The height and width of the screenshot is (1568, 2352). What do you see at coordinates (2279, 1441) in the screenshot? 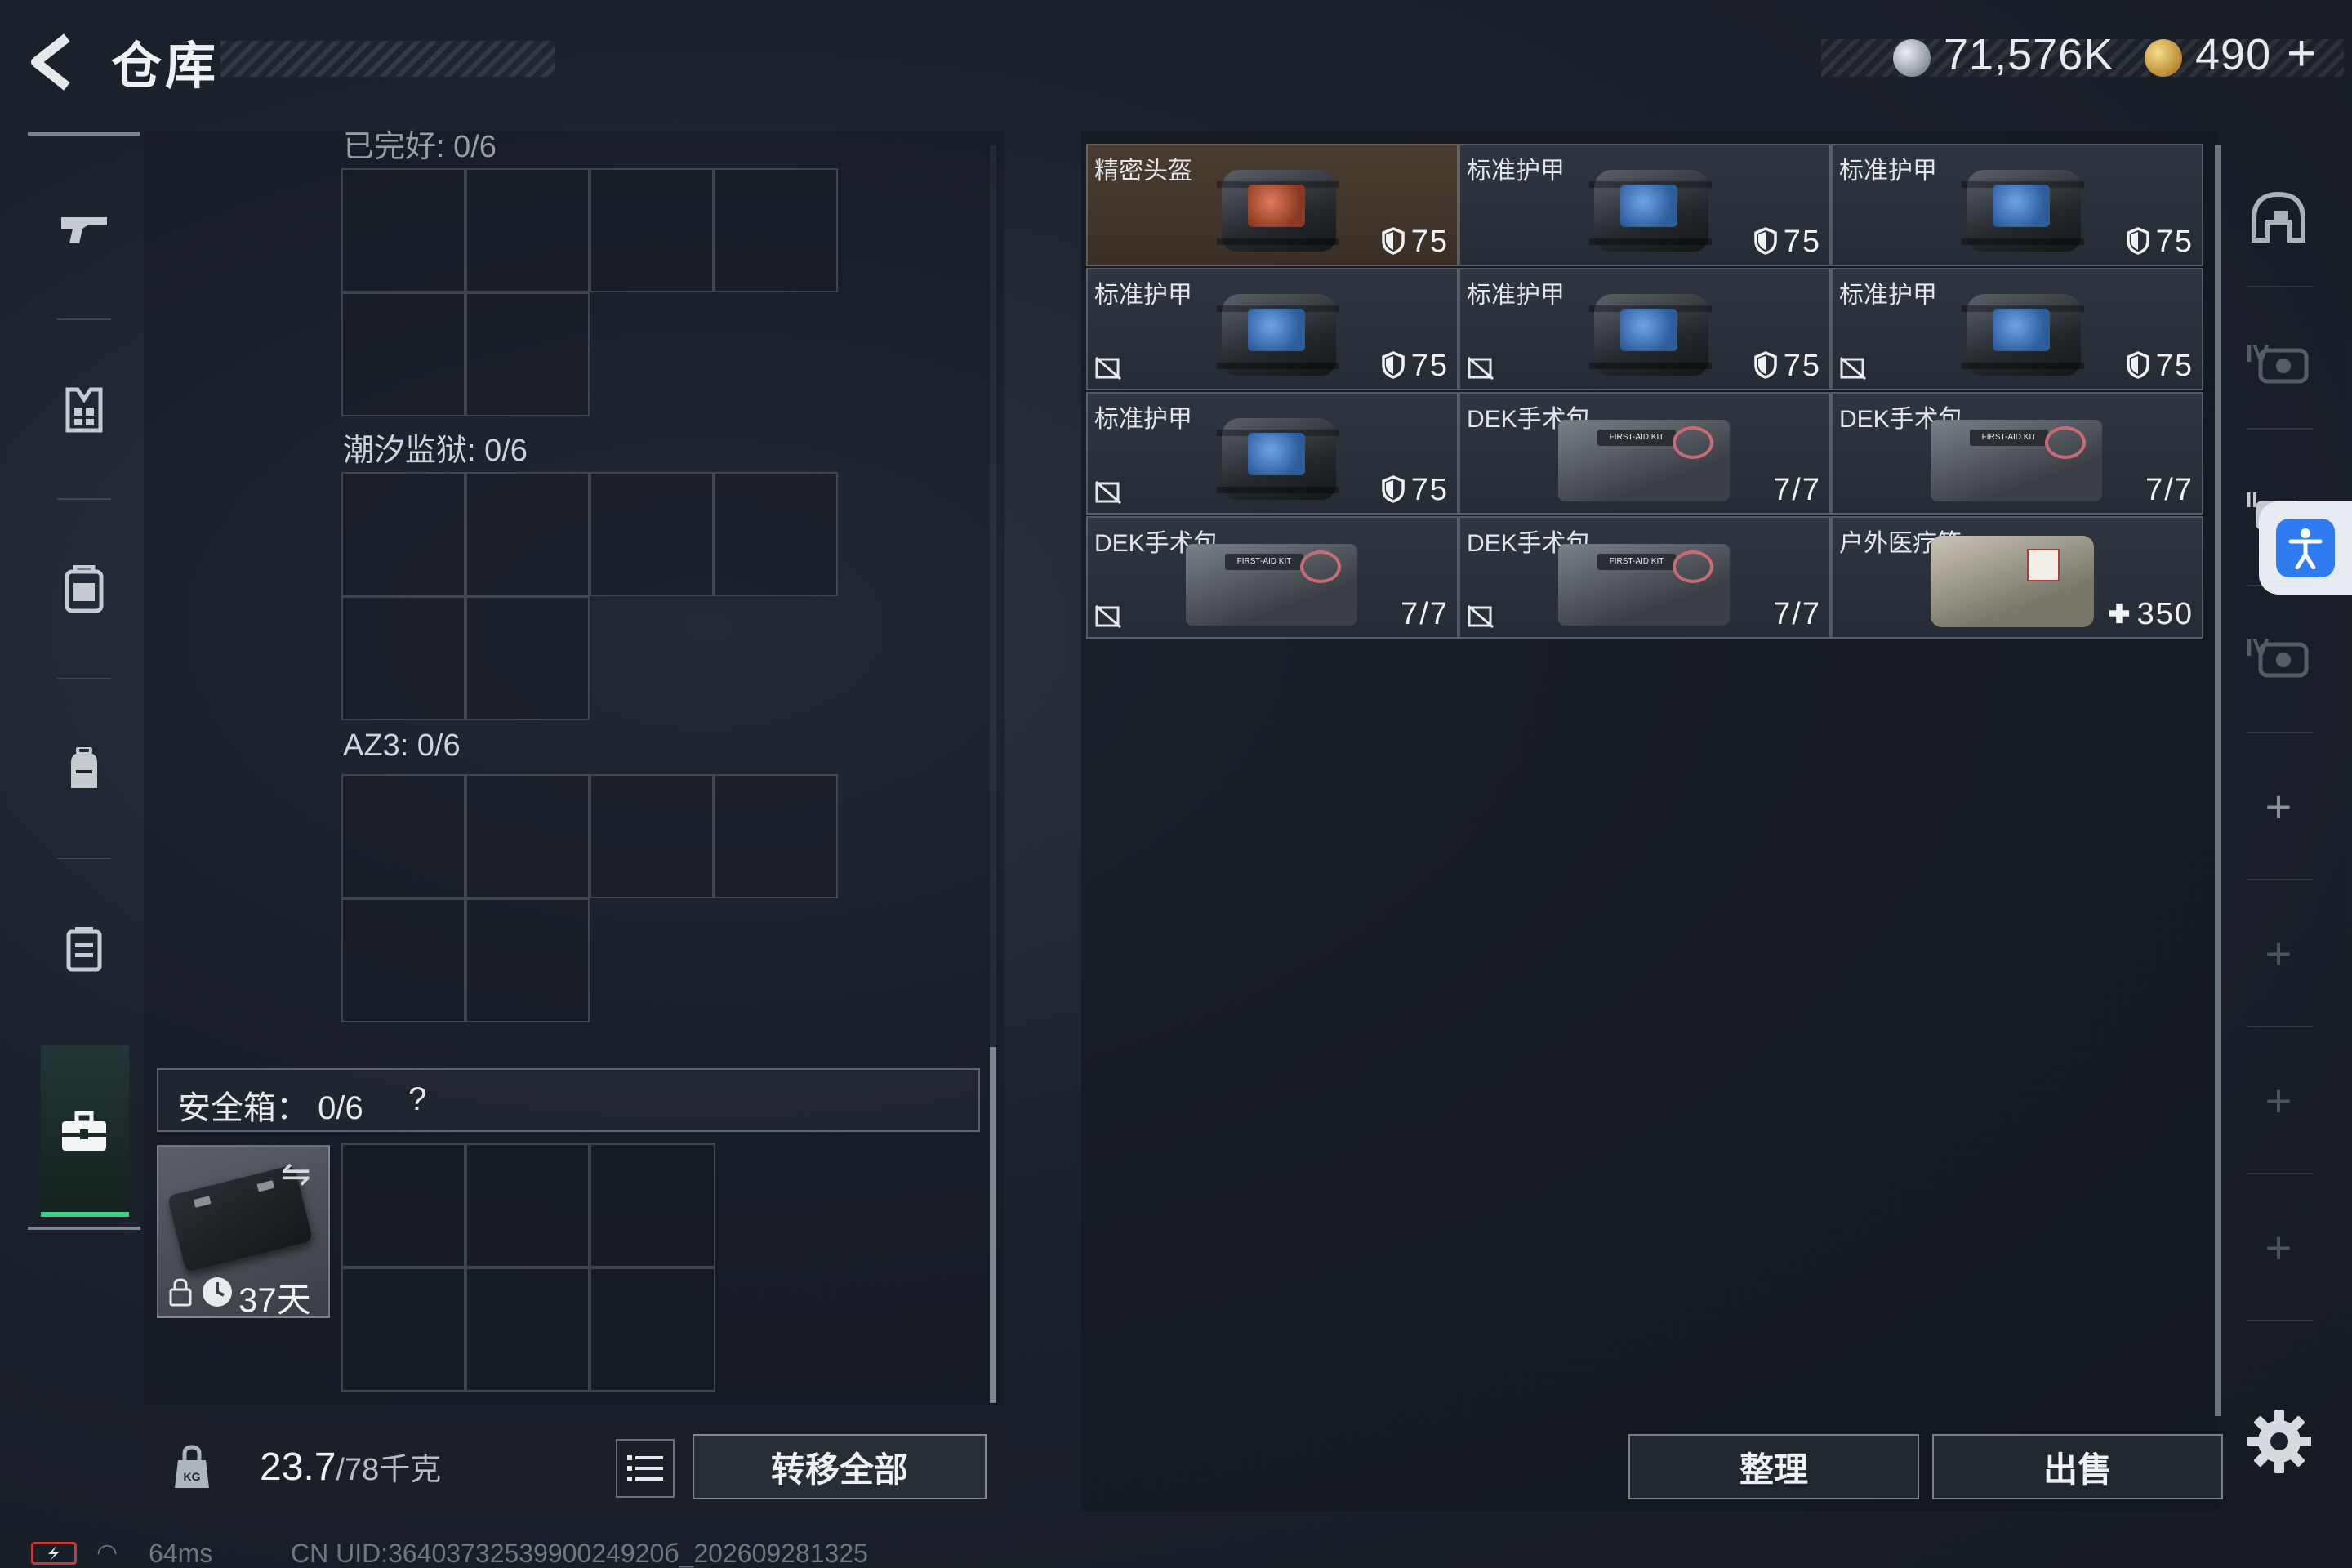
I see `settings-gear-icon` at bounding box center [2279, 1441].